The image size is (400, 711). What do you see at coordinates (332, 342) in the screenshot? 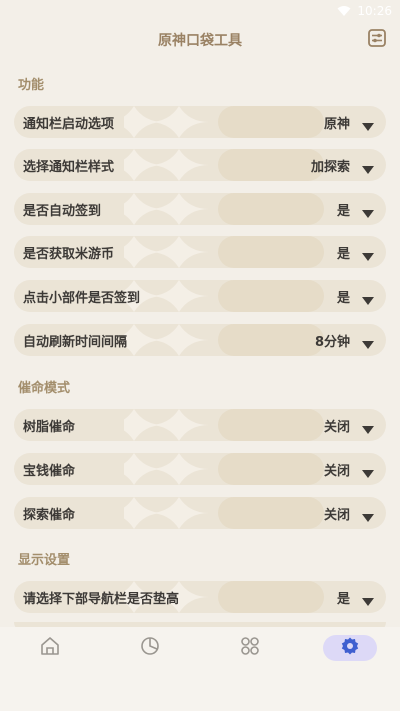
I see `setting-value: 8分钟` at bounding box center [332, 342].